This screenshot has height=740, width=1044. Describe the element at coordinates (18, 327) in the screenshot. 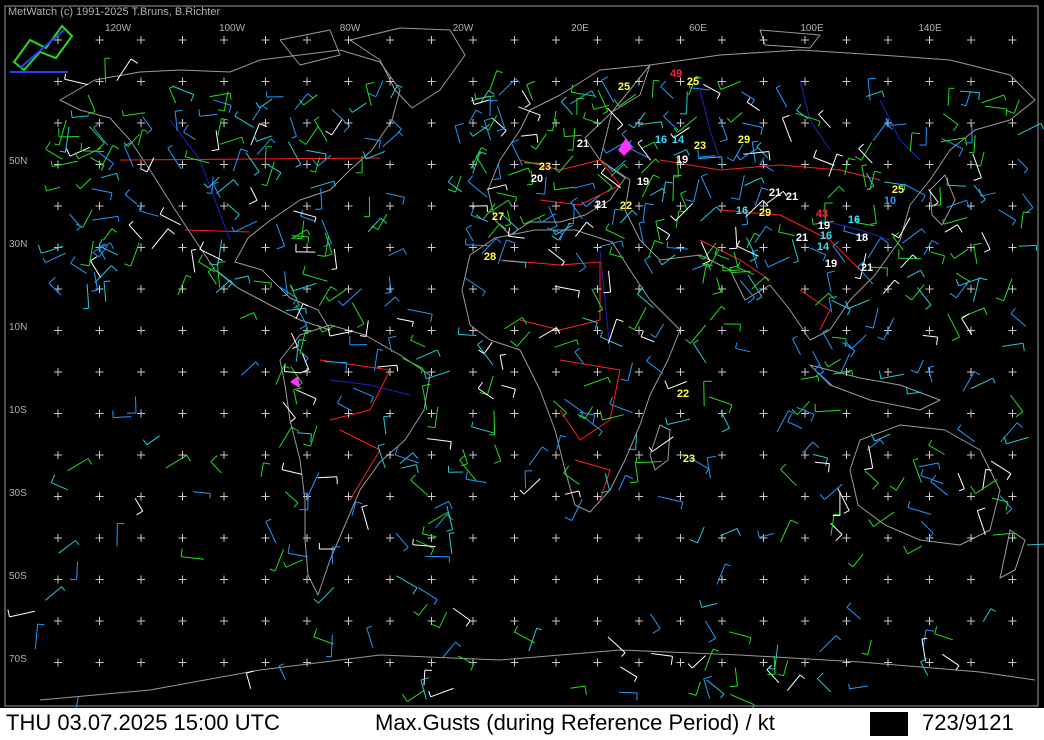

I see `lat-label: 10N` at that location.